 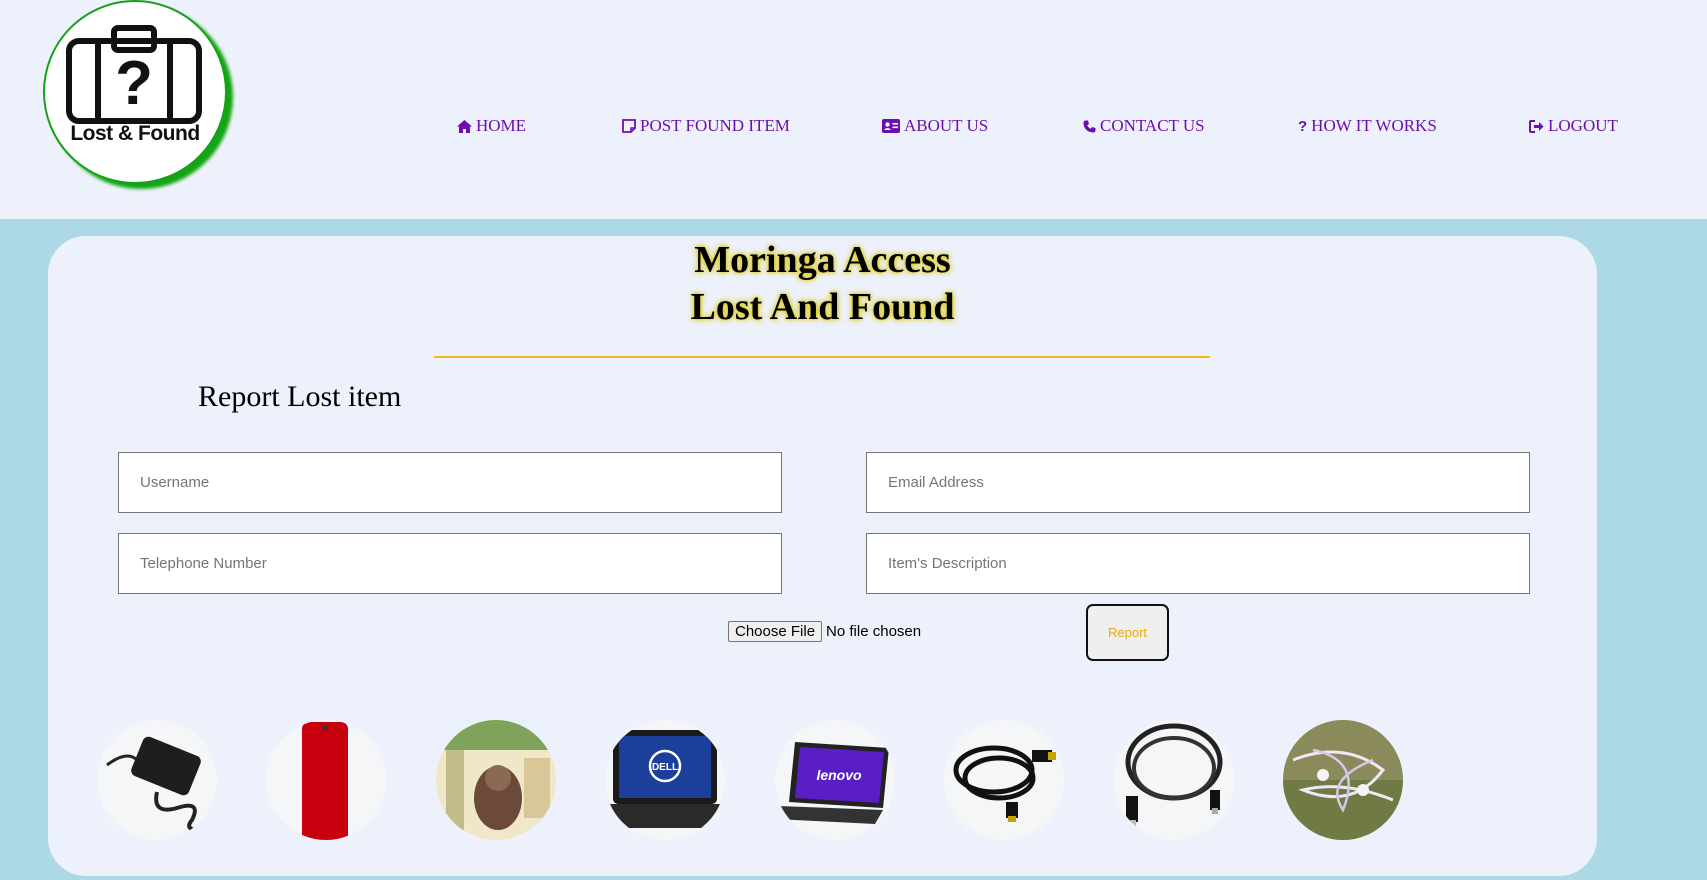 I want to click on dell-laptop-image: DELL, so click(x=665, y=779).